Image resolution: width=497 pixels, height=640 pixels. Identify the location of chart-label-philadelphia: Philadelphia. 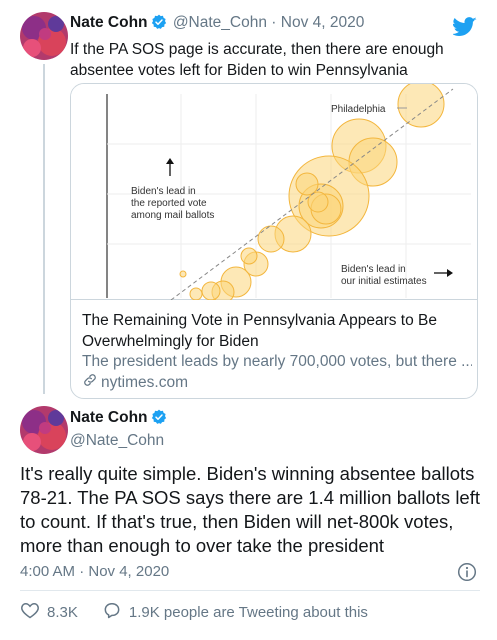
(358, 109).